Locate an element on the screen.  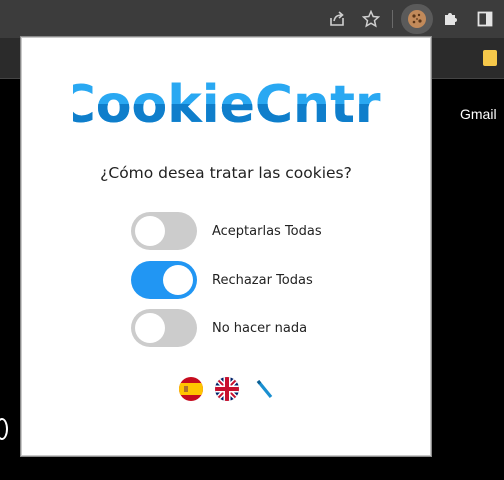
option-accept-all: Aceptarlas Todas is located at coordinates (261, 231).